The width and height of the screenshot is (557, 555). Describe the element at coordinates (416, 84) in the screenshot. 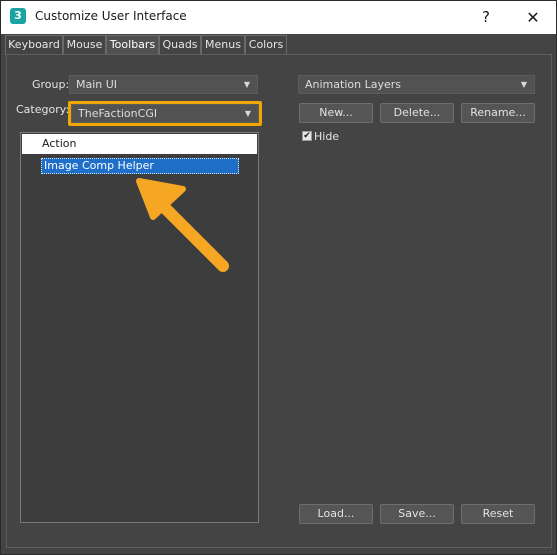

I see `toolbar-dropdown: Animation Layers ▼` at that location.